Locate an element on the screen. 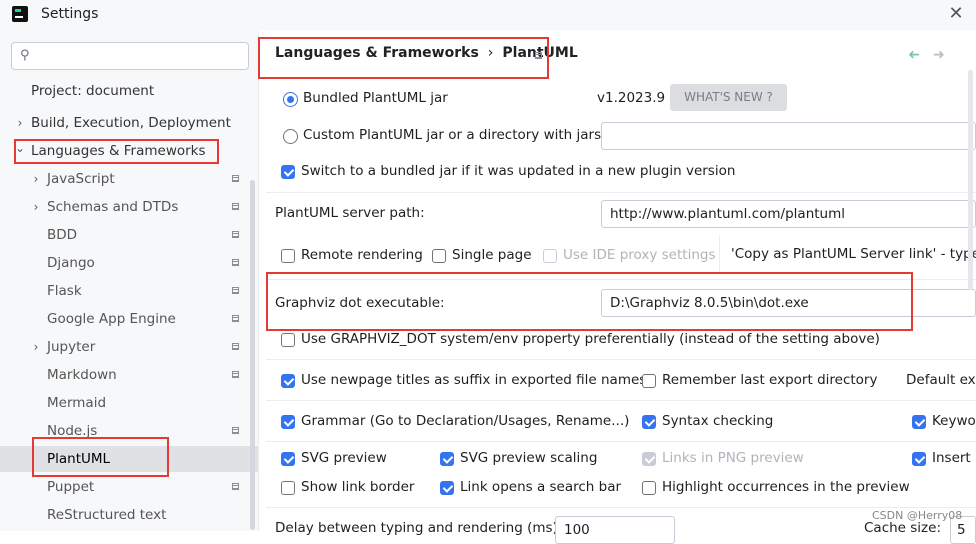 The height and width of the screenshot is (544, 976). cache-size-label: Cache size: is located at coordinates (902, 528).